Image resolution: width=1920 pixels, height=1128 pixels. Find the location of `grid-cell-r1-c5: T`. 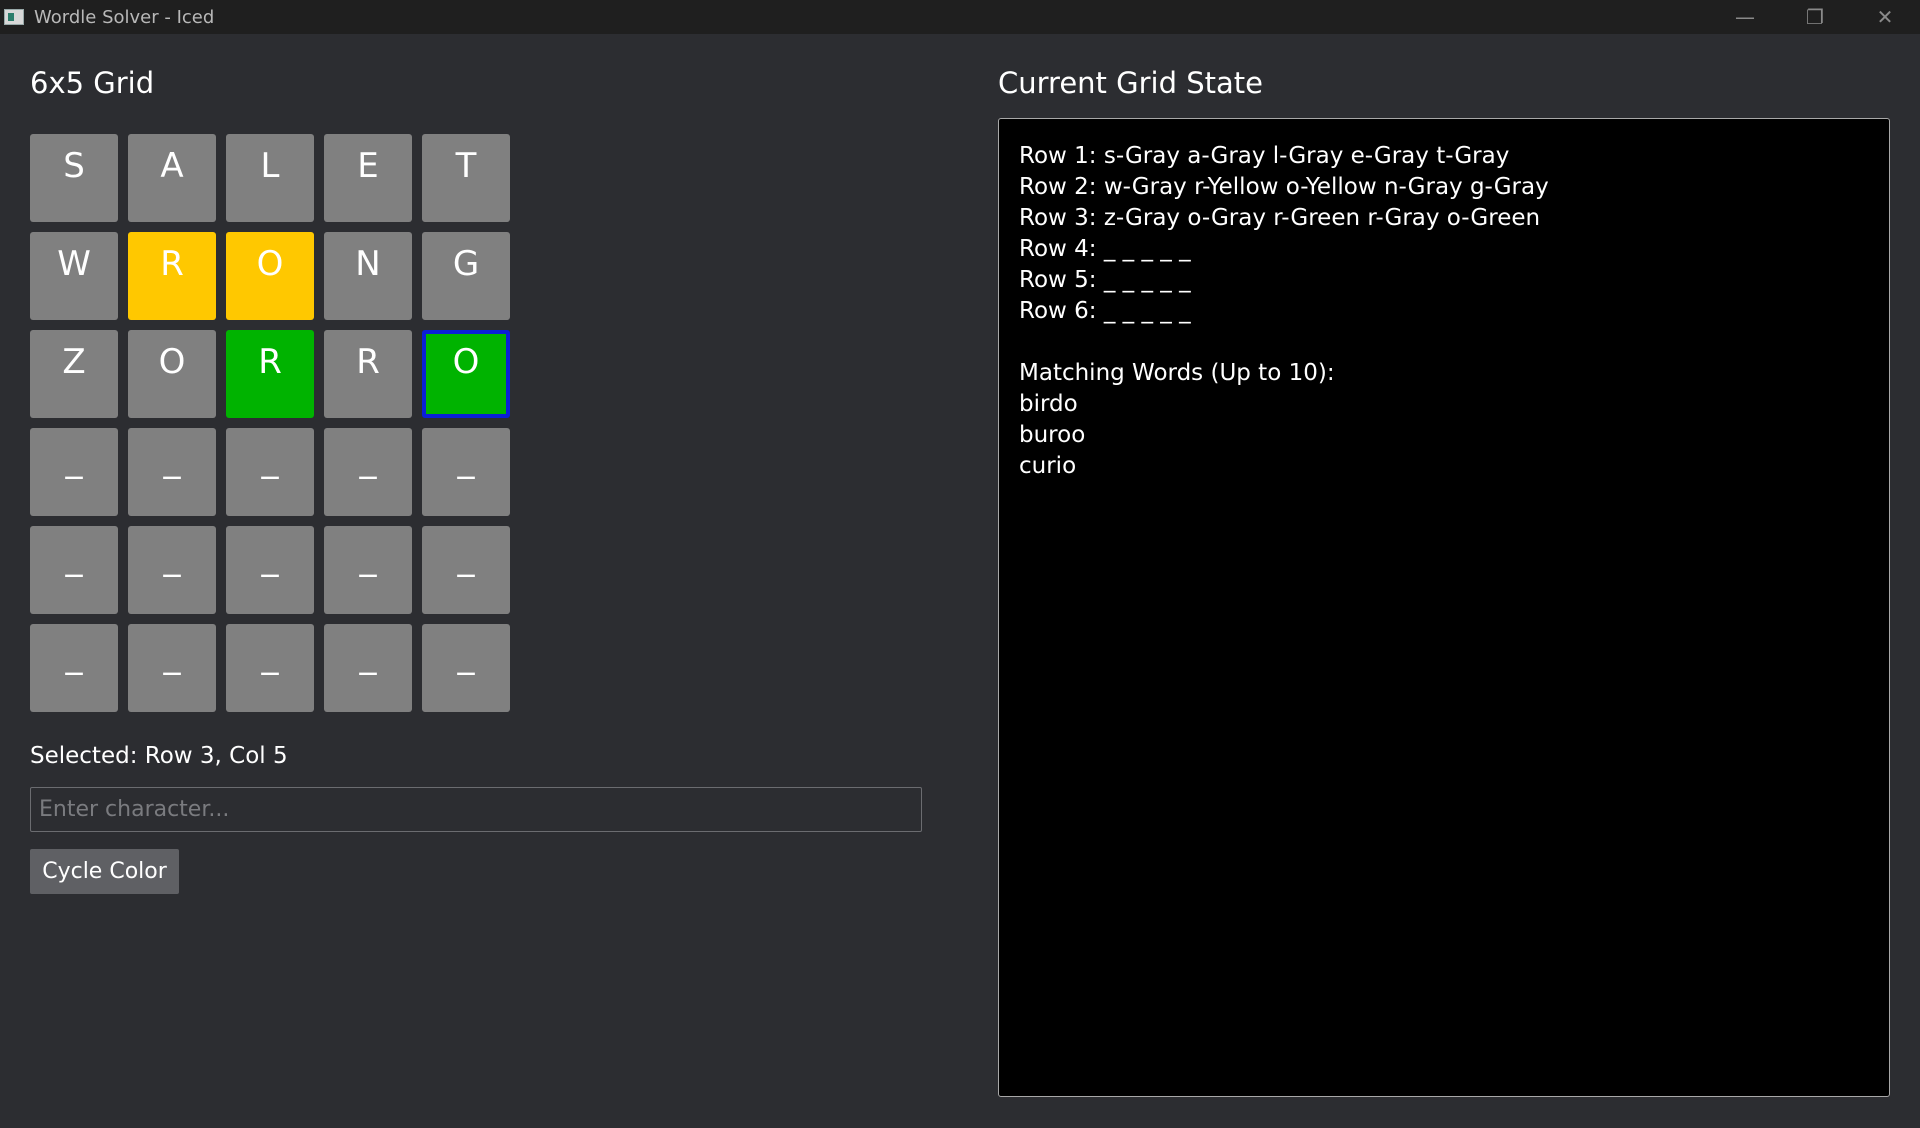

grid-cell-r1-c5: T is located at coordinates (466, 178).